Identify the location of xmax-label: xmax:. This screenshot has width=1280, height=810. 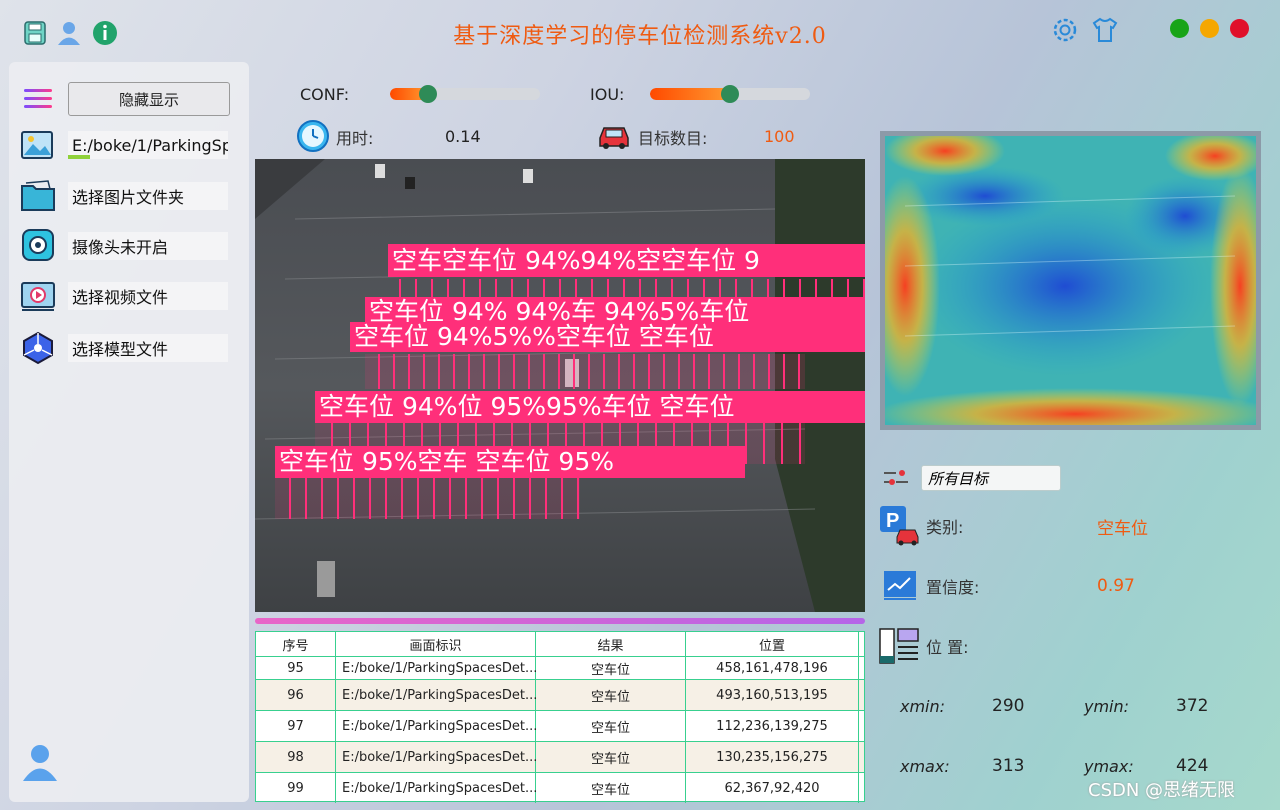
(925, 766).